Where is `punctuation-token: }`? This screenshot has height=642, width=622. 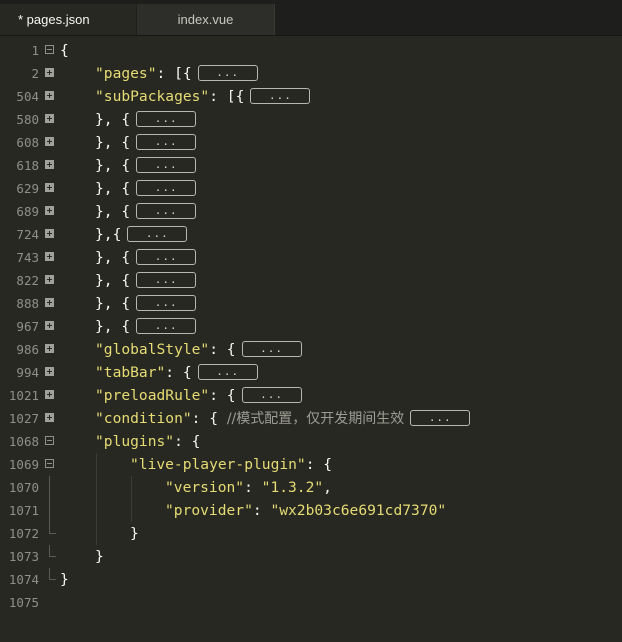 punctuation-token: } is located at coordinates (64, 579).